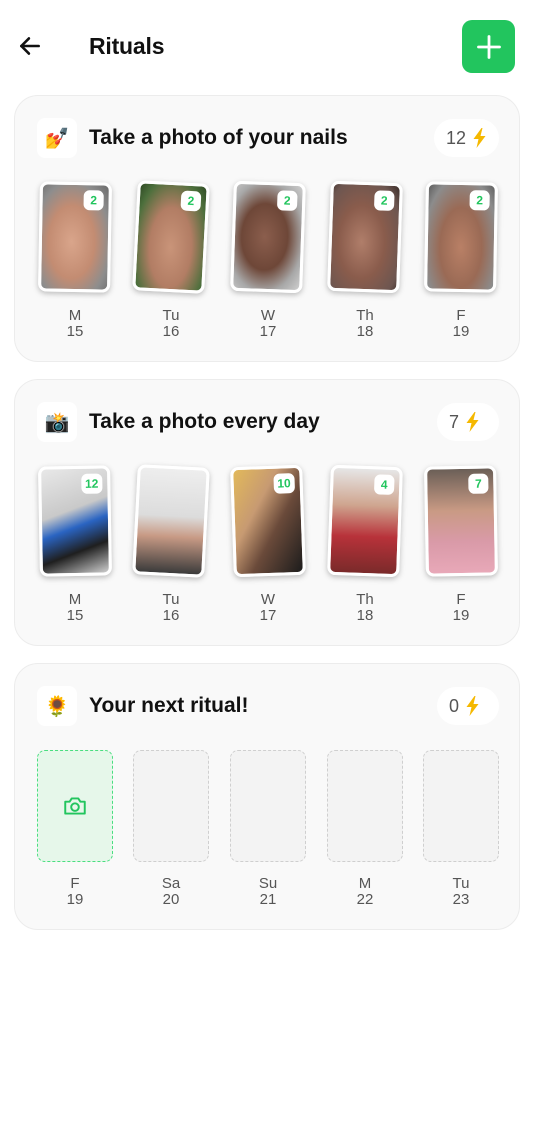 This screenshot has height=1140, width=533. I want to click on day-label: Sa, so click(171, 883).